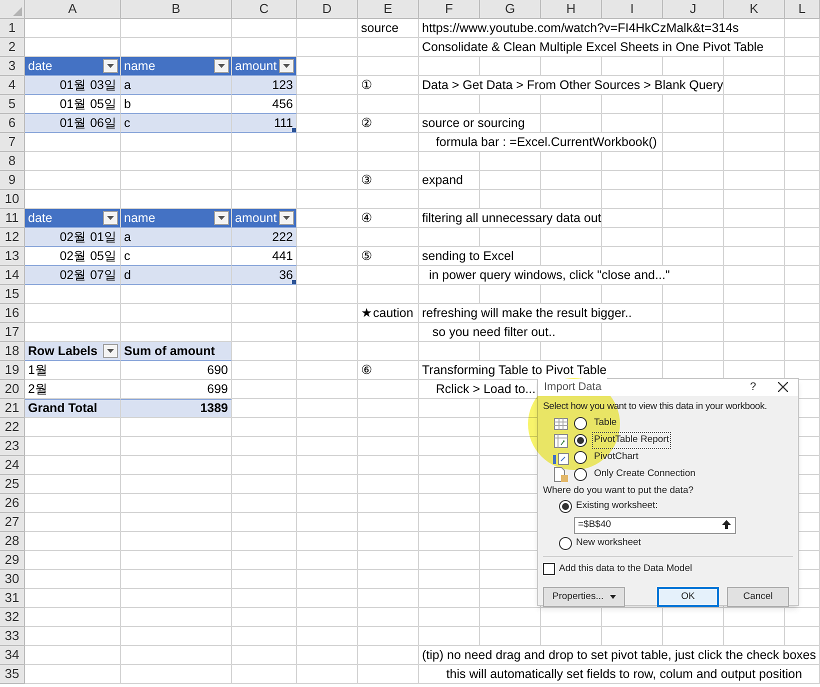  Describe the element at coordinates (12, 28) in the screenshot. I see `row-header: 1` at that location.